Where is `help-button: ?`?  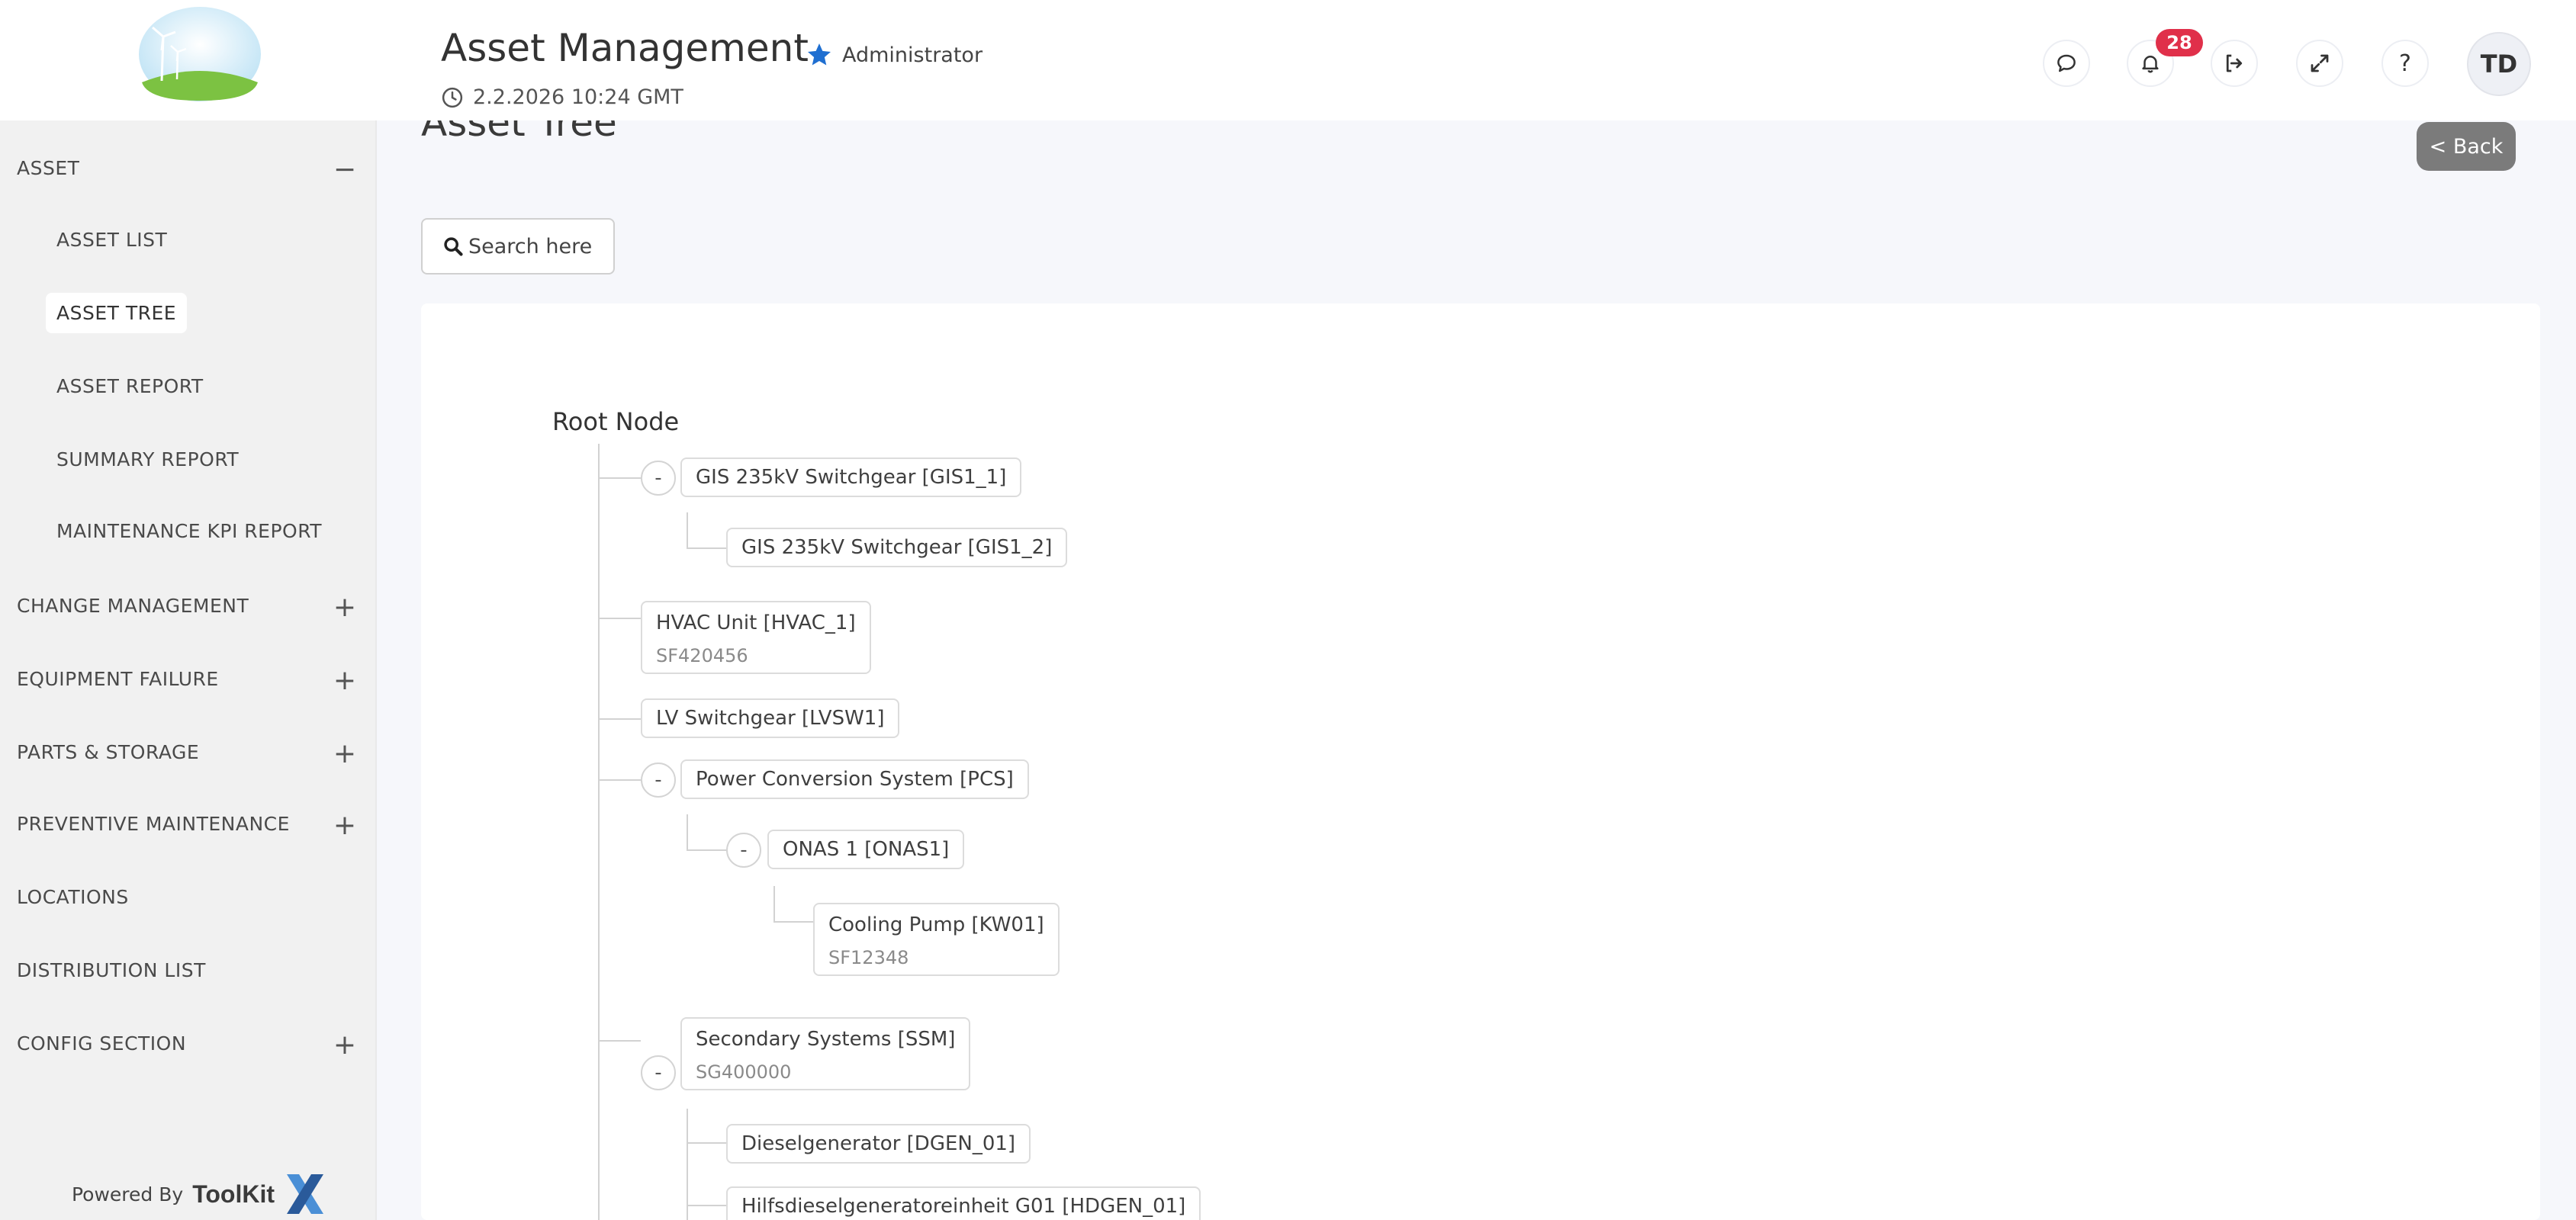 help-button: ? is located at coordinates (2405, 63).